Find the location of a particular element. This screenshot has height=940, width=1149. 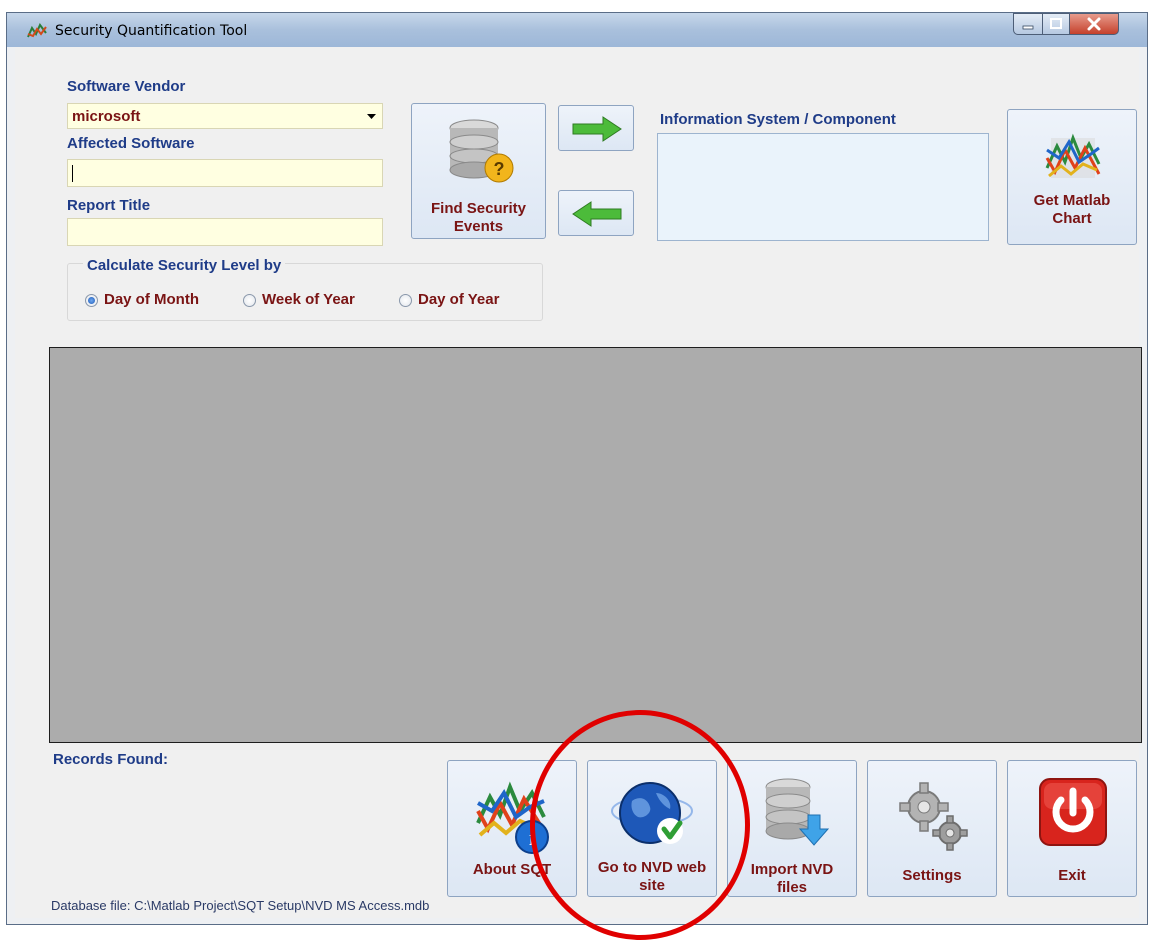

go-to-nvd-button: Go to NVD web site is located at coordinates (652, 828).